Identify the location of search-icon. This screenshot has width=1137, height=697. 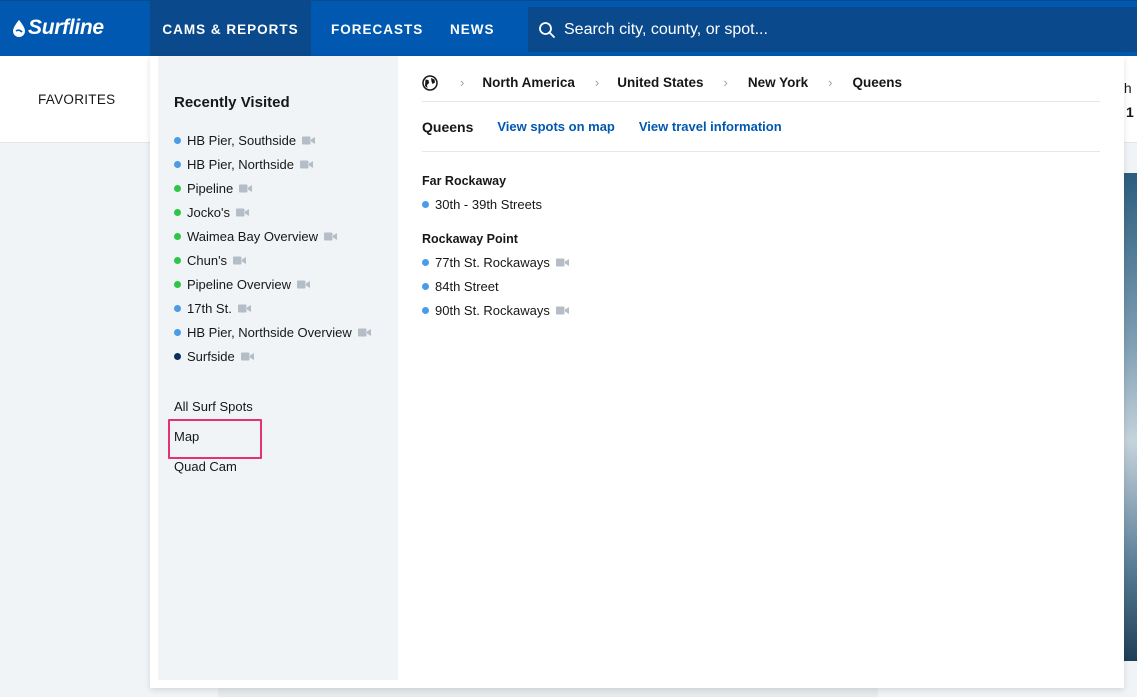
(547, 29).